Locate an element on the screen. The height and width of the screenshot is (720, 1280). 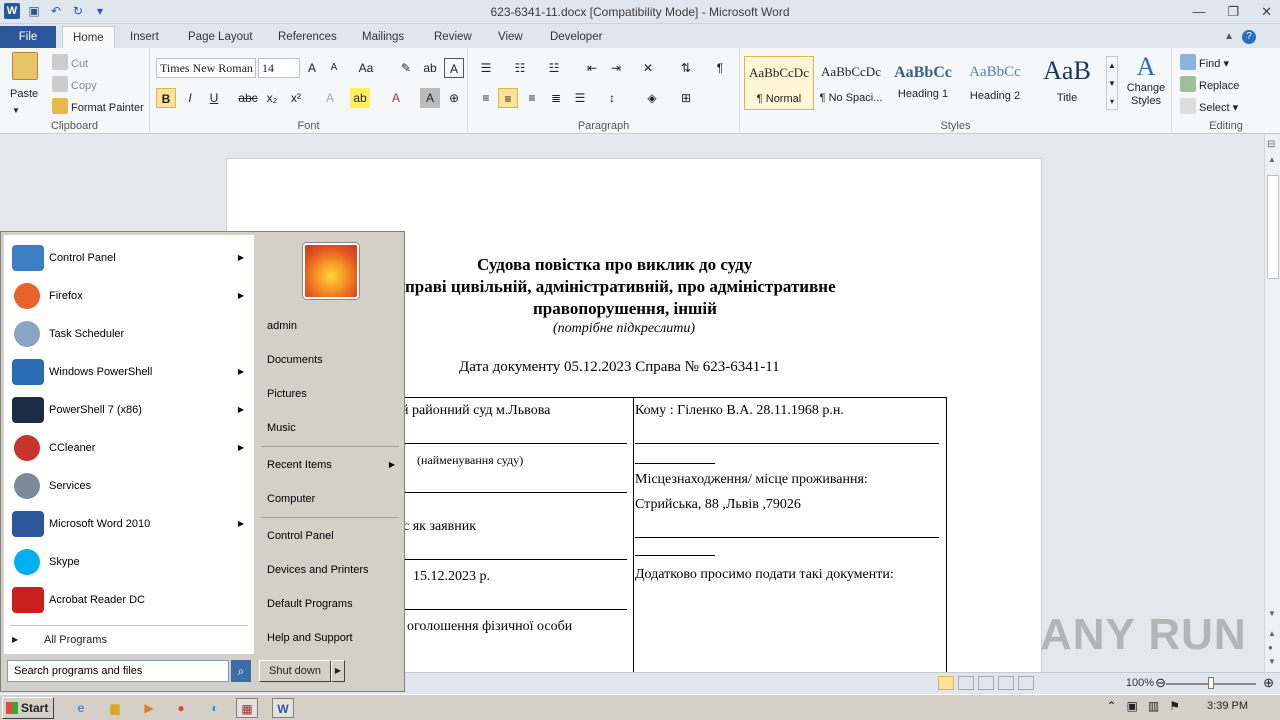
place-control-panel: Control Panel is located at coordinates (330, 536).